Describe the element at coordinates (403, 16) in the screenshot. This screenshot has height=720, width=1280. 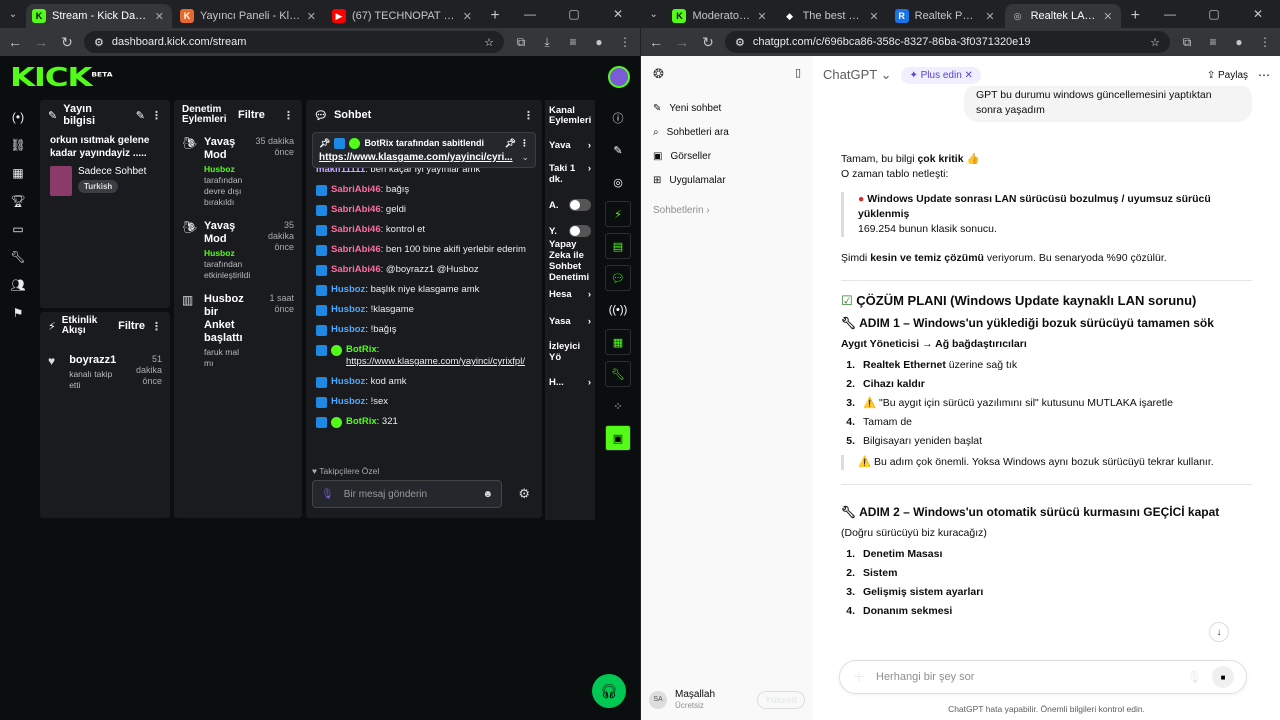
I see `tab-youtube: ▶ (67) TECHNOPAT UEFI WİNDO... ✕` at that location.